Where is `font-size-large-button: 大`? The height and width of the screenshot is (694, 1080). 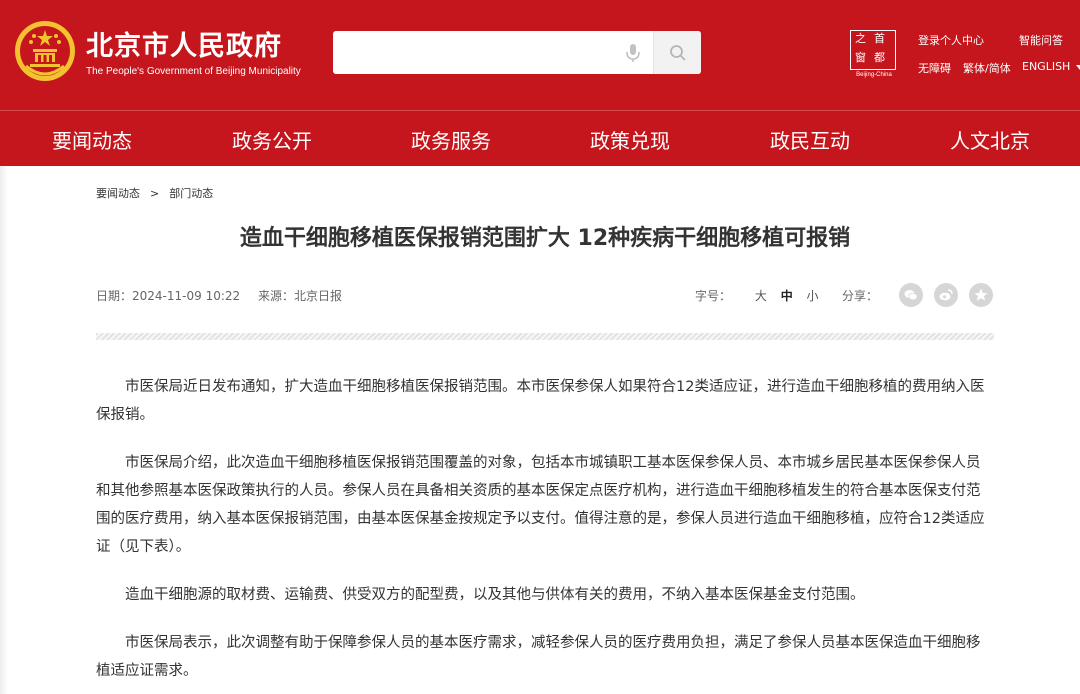 font-size-large-button: 大 is located at coordinates (761, 296).